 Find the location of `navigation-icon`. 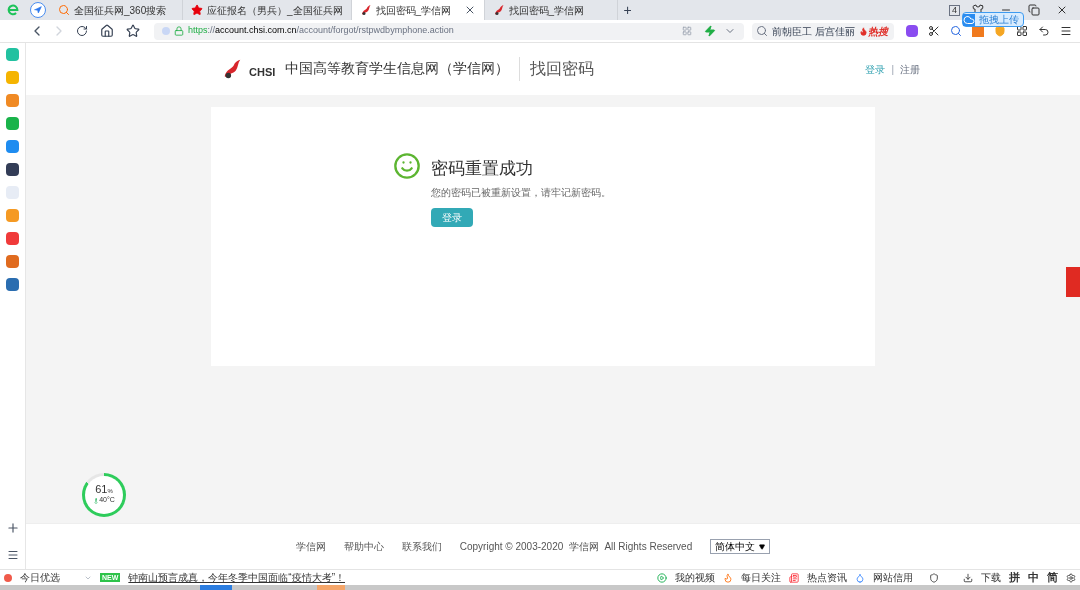

navigation-icon is located at coordinates (38, 10).